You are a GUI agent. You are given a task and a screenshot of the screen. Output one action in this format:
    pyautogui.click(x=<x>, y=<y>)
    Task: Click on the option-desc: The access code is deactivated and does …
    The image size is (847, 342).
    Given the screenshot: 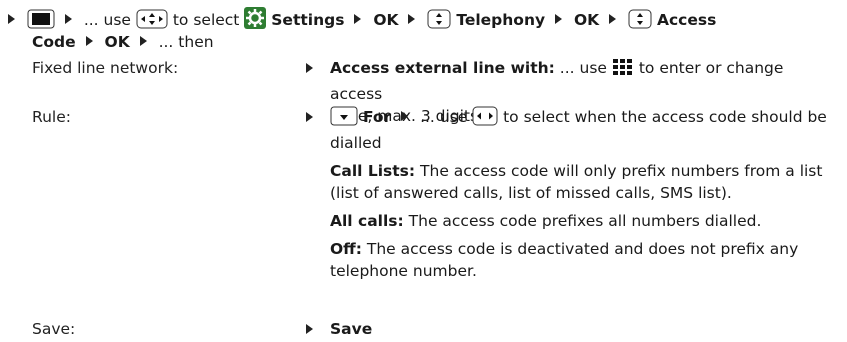 What is the action you would take?
    pyautogui.click(x=564, y=260)
    